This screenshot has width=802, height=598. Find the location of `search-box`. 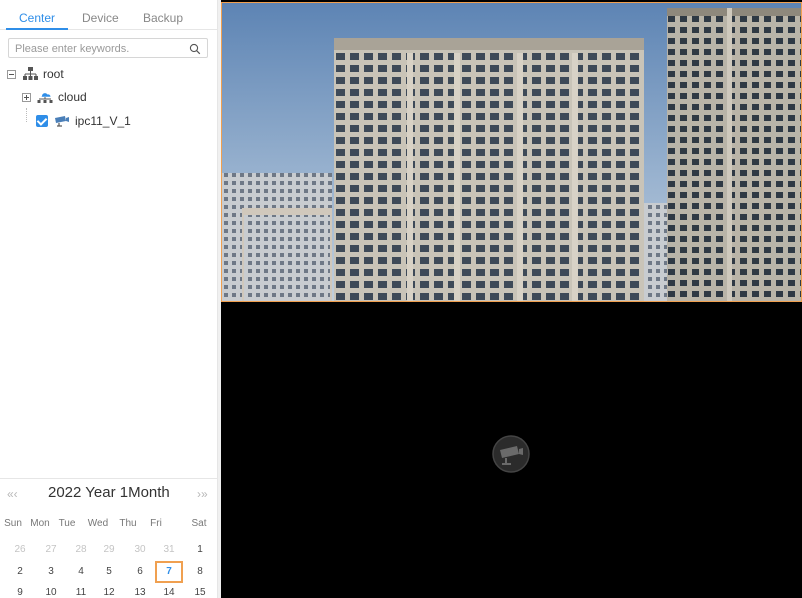

search-box is located at coordinates (108, 48).